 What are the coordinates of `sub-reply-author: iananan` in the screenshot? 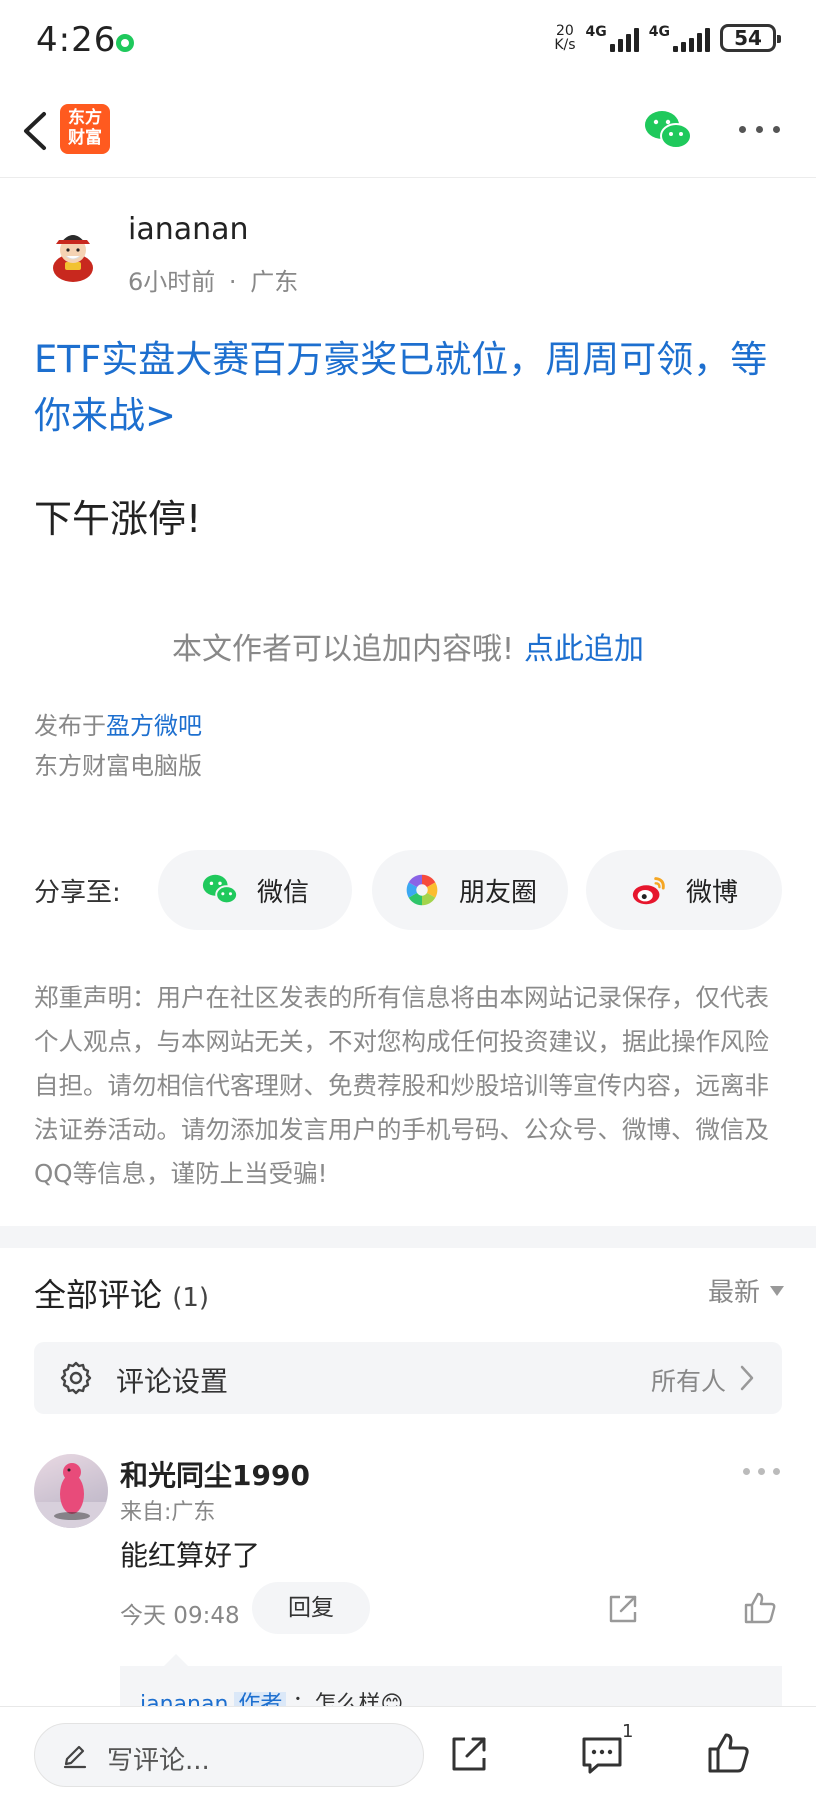 It's located at (184, 1699).